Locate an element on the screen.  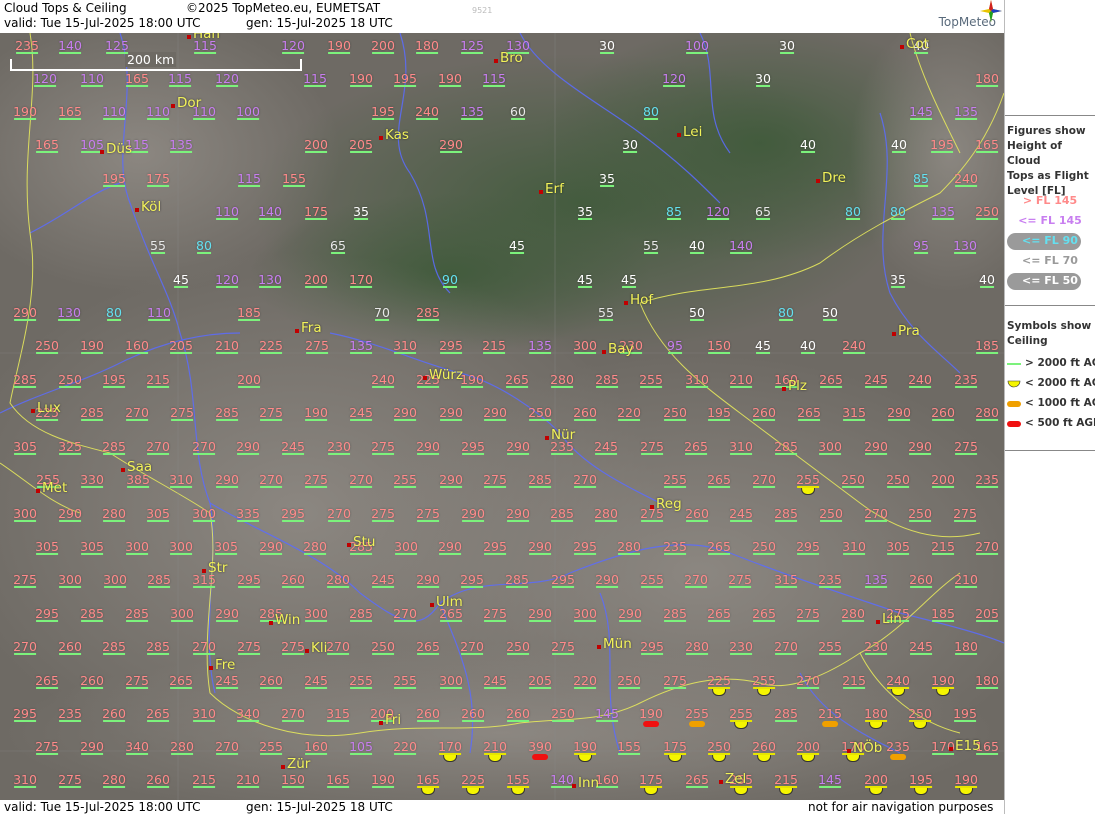
cloud-top-value: 110 is located at coordinates (227, 212).